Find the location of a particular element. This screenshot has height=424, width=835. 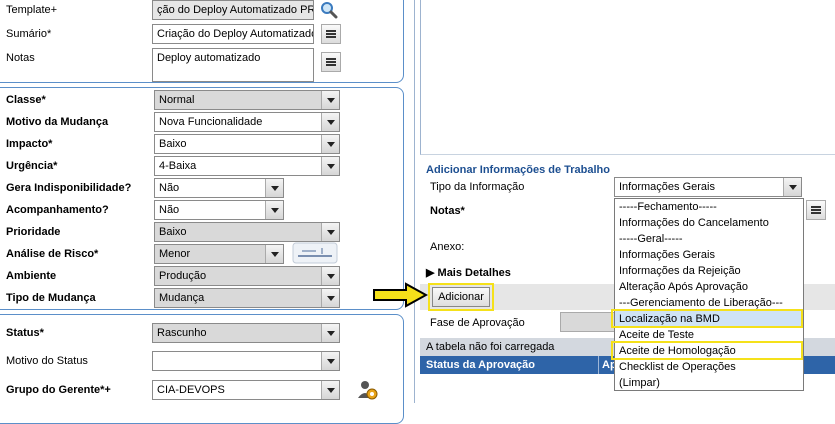

work-notes-expand-button is located at coordinates (816, 210).